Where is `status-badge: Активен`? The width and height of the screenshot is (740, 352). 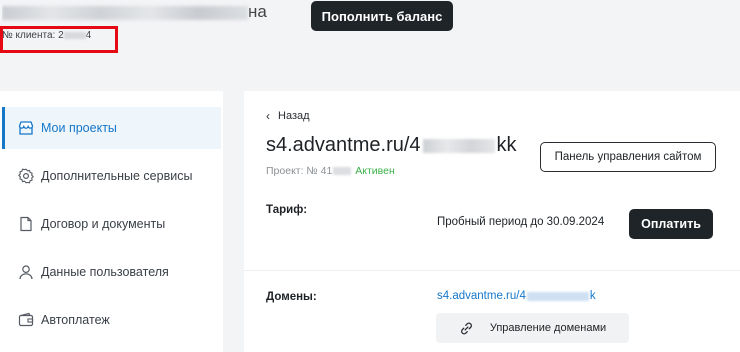 status-badge: Активен is located at coordinates (375, 171).